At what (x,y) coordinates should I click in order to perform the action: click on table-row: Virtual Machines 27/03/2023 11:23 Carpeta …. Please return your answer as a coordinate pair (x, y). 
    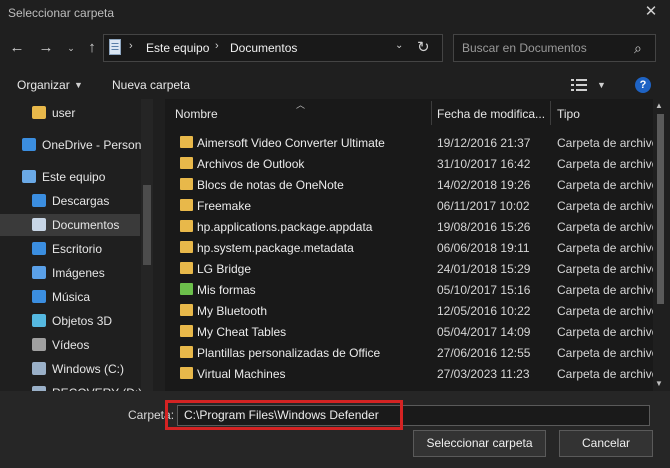
    Looking at the image, I should click on (409, 373).